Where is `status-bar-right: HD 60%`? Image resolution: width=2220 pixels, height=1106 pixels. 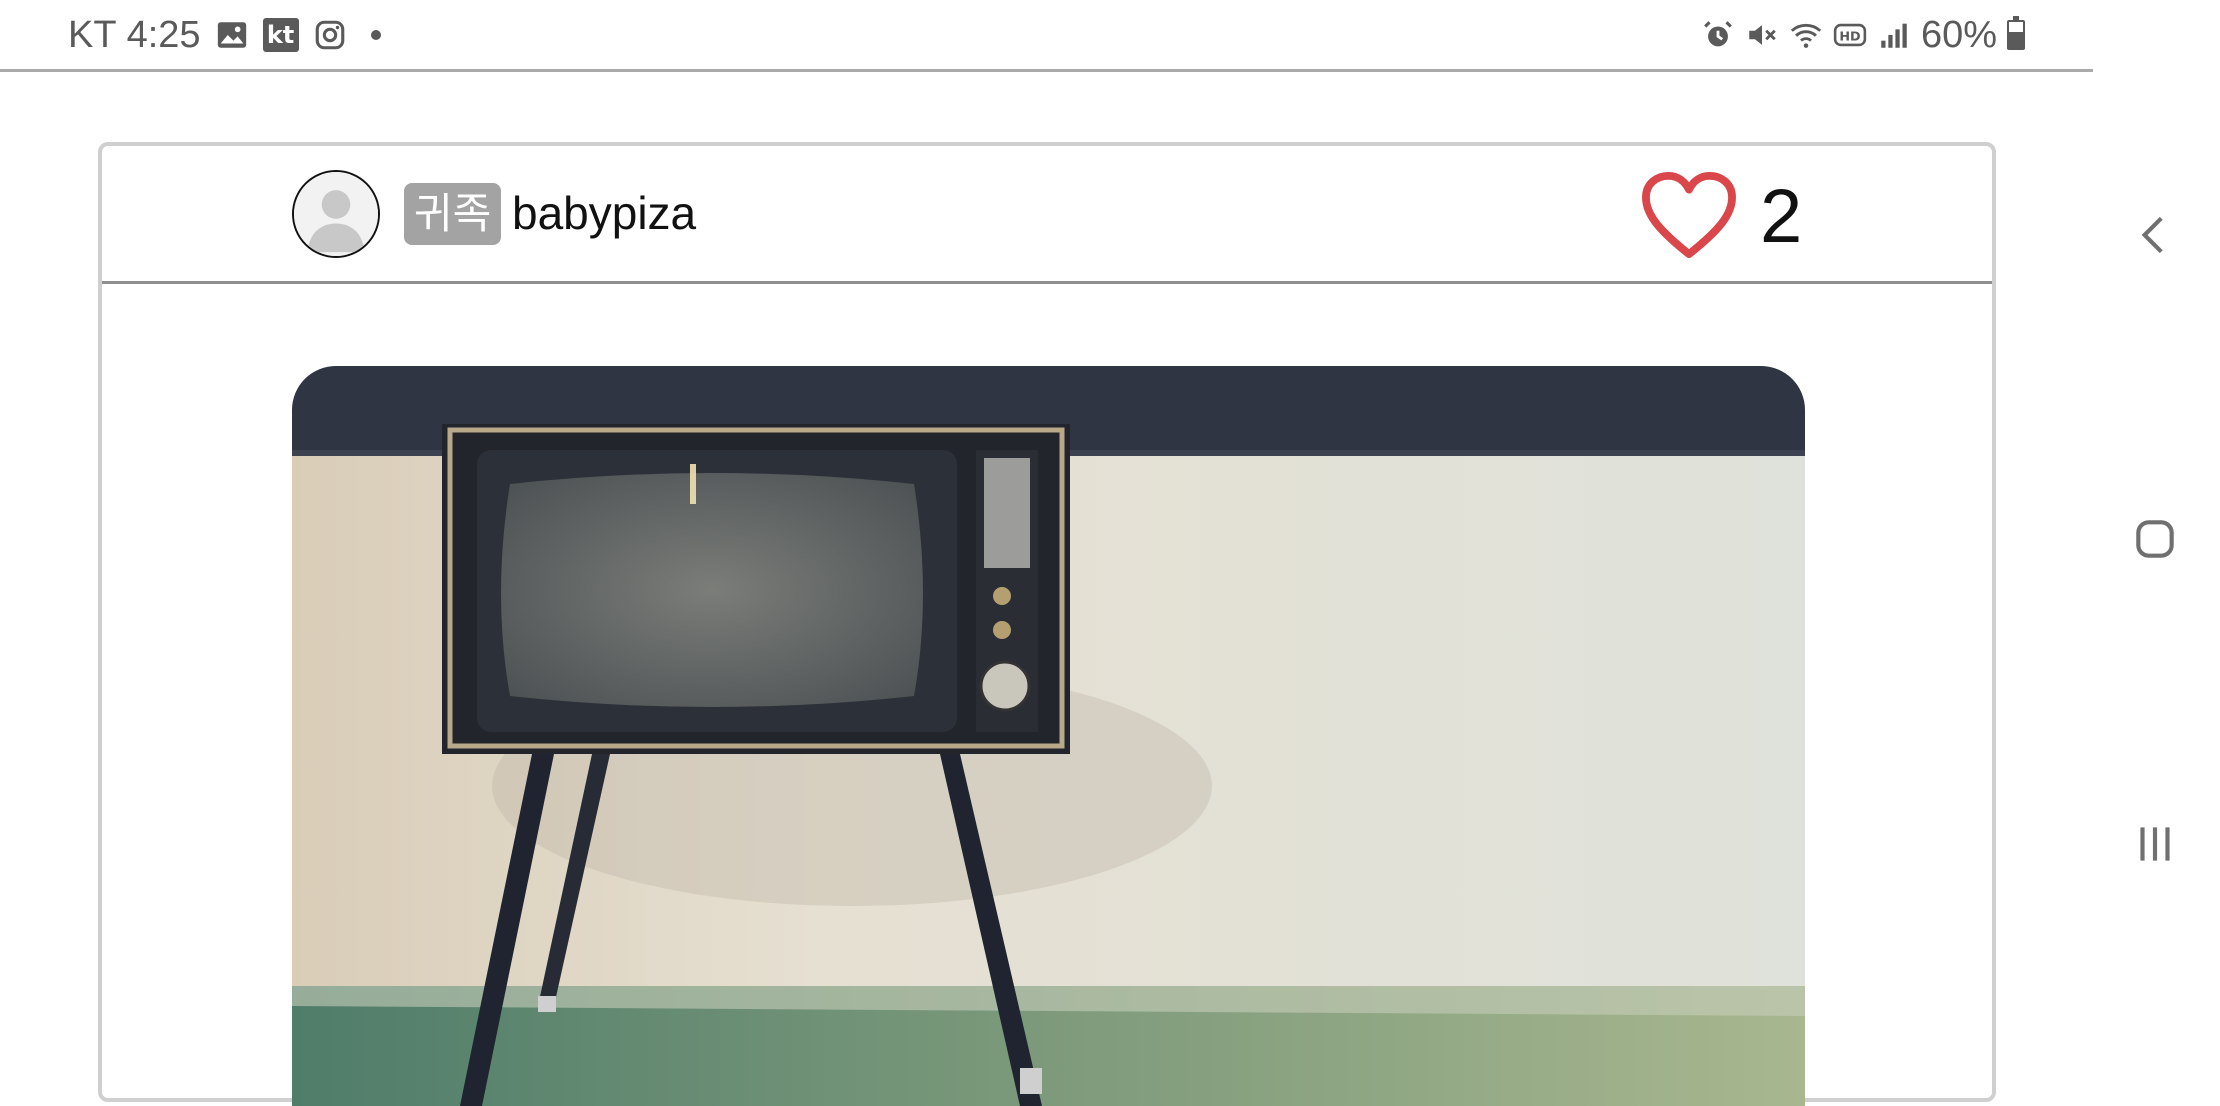
status-bar-right: HD 60% is located at coordinates (1863, 35).